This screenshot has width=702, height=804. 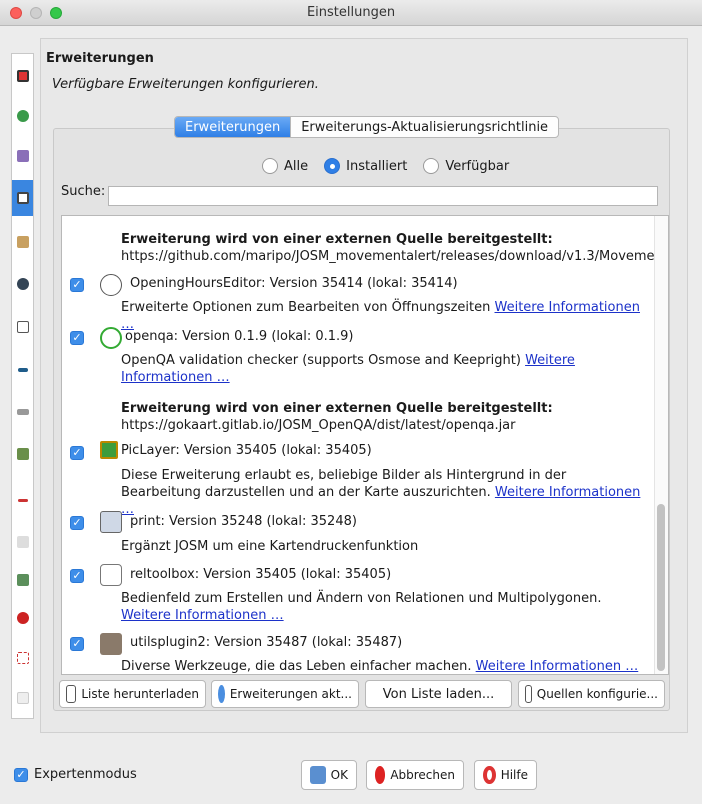 What do you see at coordinates (21, 774) in the screenshot?
I see `expert-mode-checkbox: ✓` at bounding box center [21, 774].